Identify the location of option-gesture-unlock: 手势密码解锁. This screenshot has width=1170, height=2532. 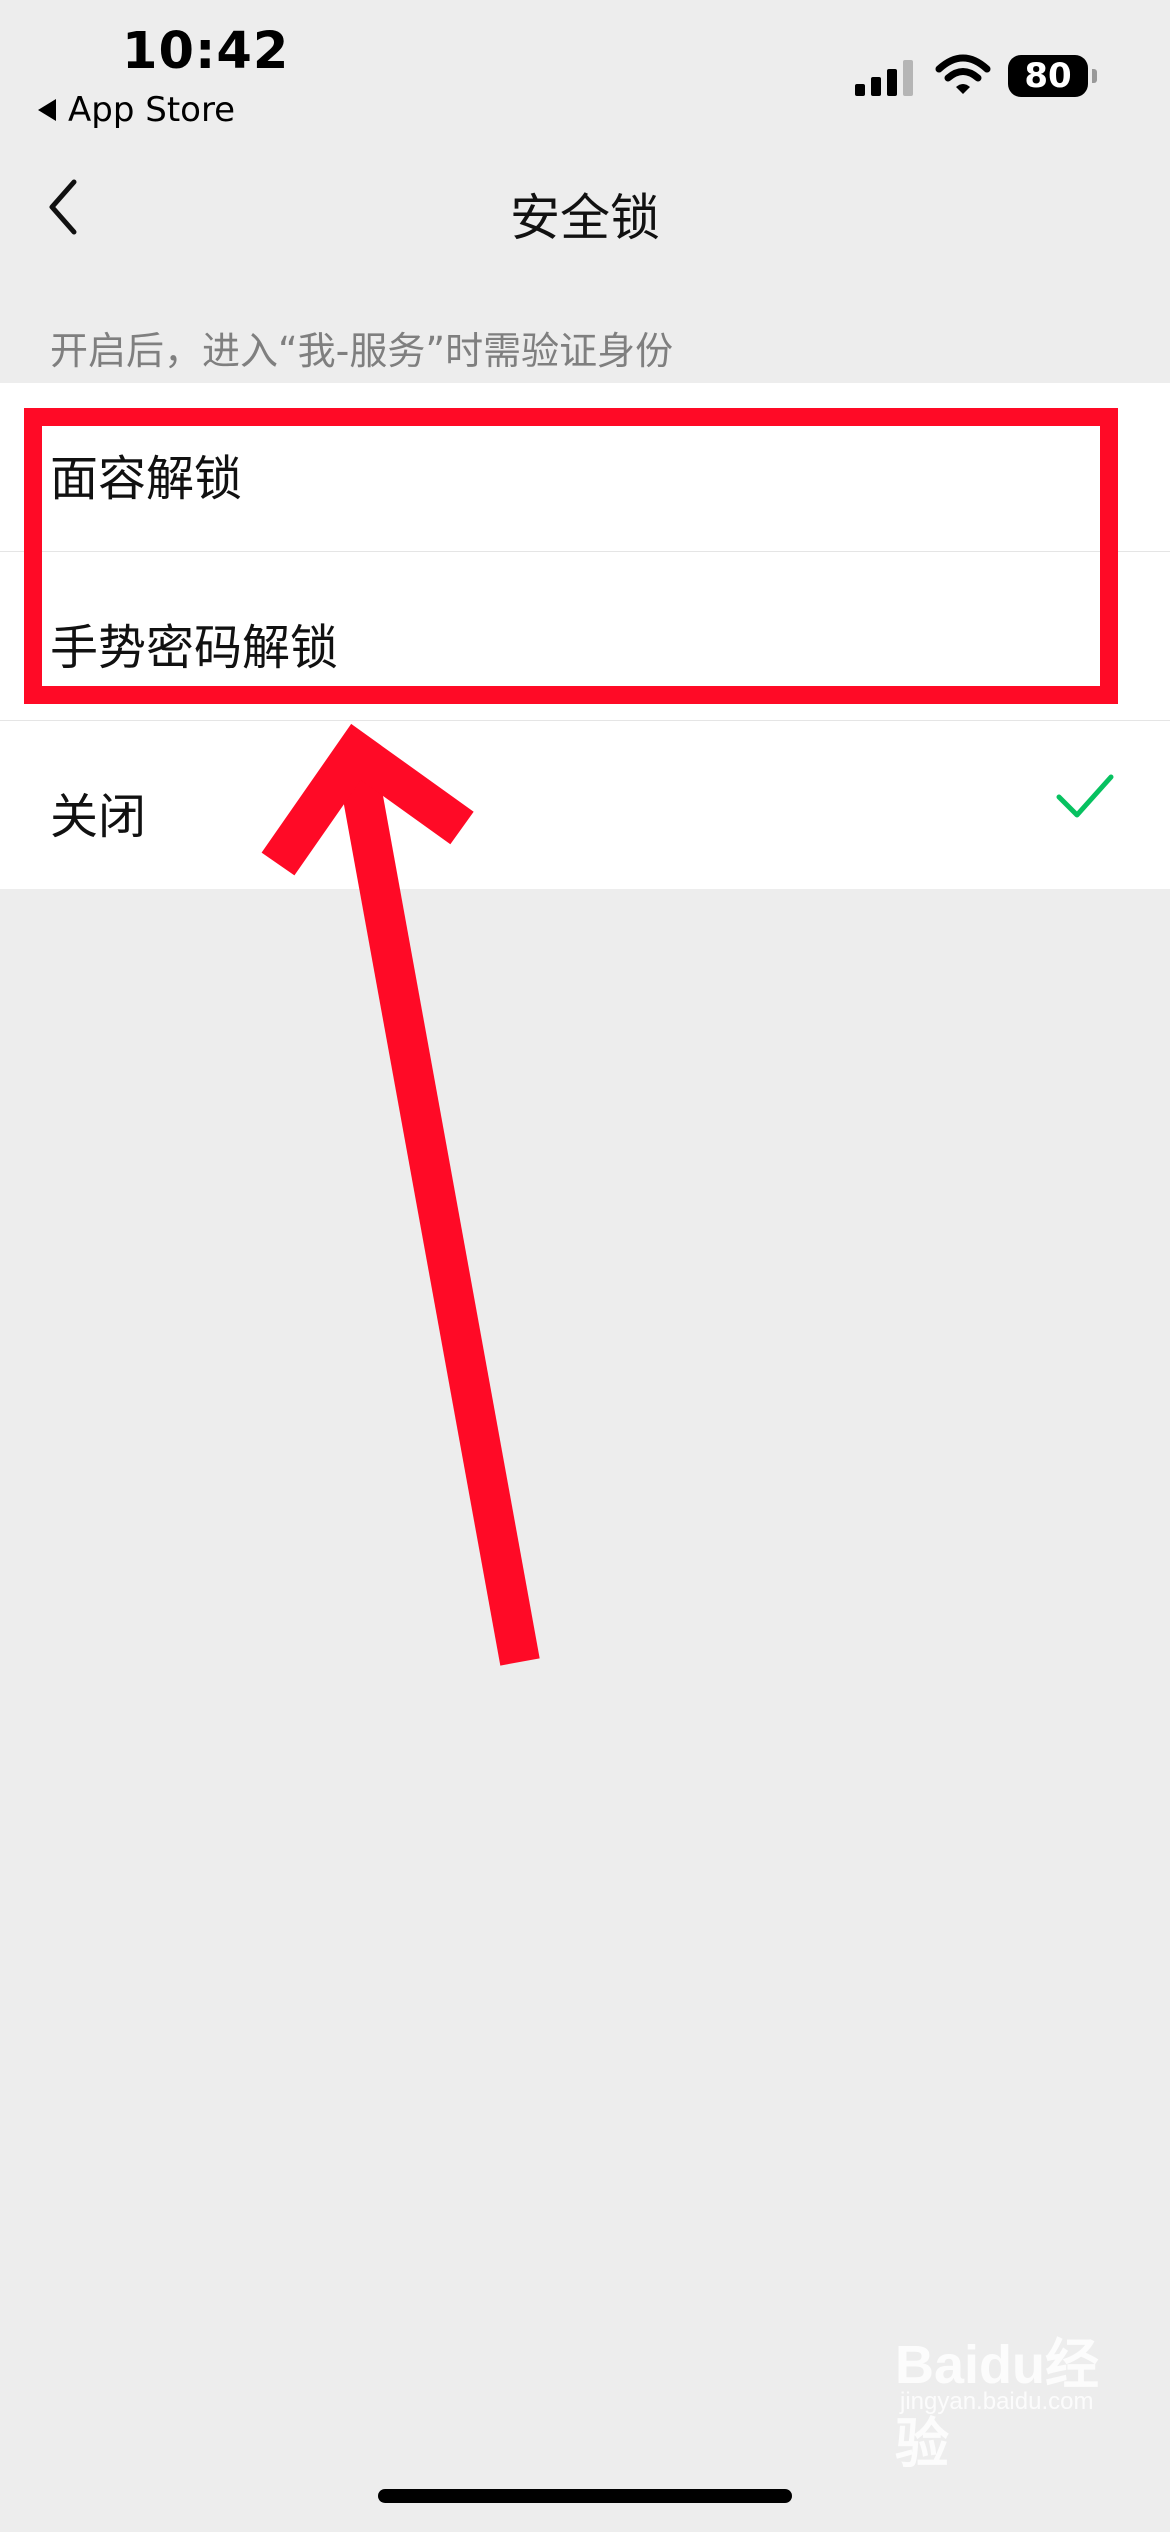
(585, 636).